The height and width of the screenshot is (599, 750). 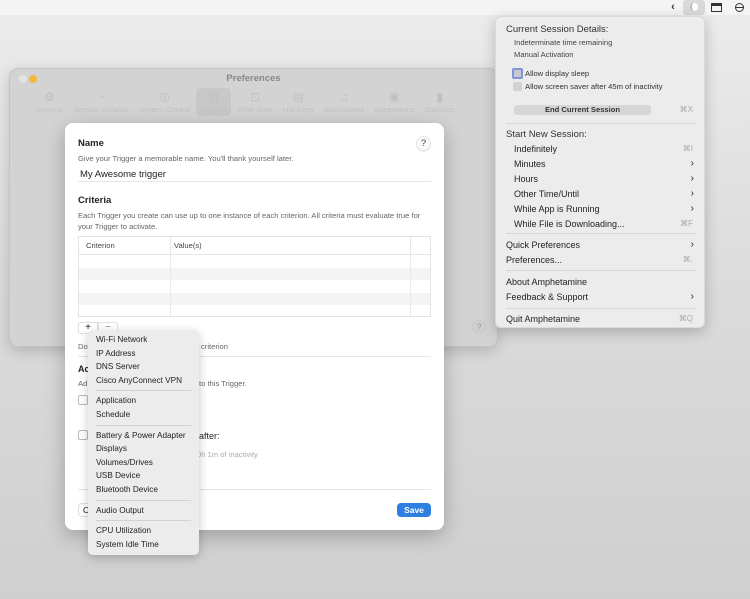 I want to click on amphetamine-pill-icon, so click(x=694, y=7).